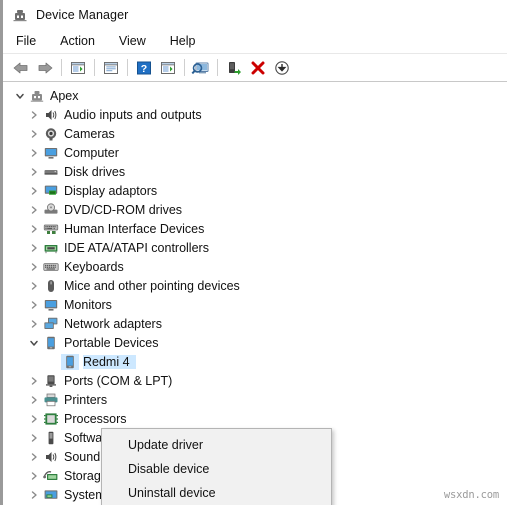 The height and width of the screenshot is (505, 507). I want to click on tree-row-apex: Apex, so click(255, 95).